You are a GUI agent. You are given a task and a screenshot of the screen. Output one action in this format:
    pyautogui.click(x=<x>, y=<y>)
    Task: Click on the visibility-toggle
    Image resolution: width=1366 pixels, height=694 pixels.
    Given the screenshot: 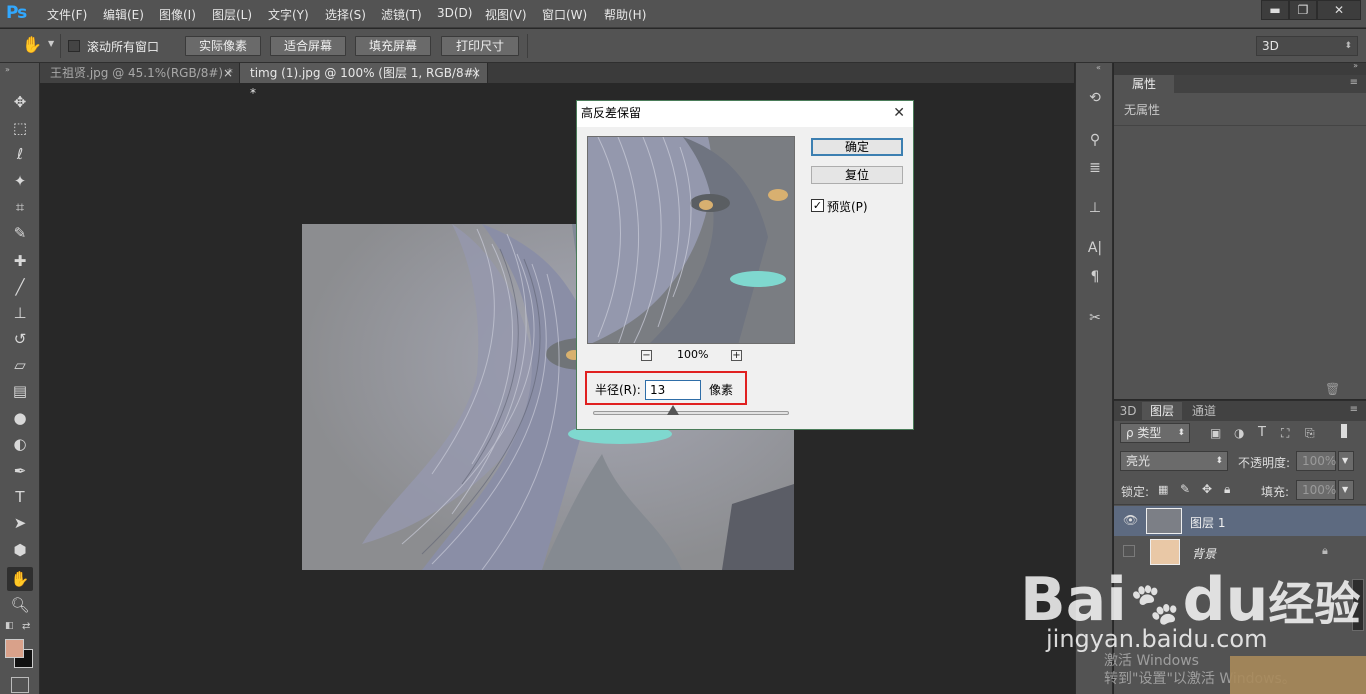 What is the action you would take?
    pyautogui.click(x=1129, y=551)
    